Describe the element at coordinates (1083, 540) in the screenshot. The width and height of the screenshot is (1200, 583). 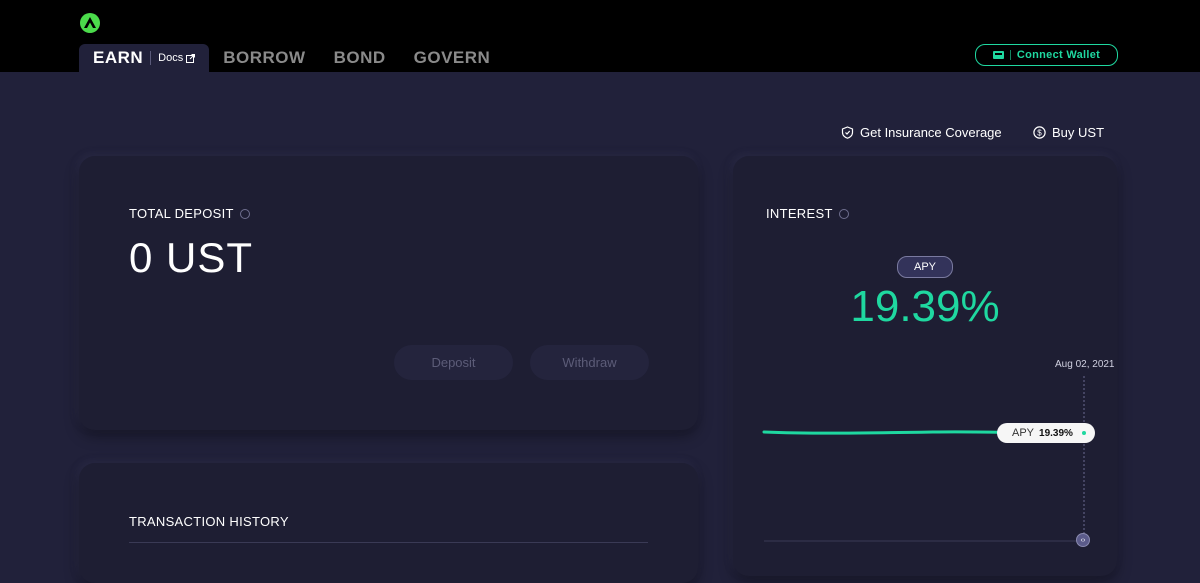
I see `drag-handle-icon: ‹›` at that location.